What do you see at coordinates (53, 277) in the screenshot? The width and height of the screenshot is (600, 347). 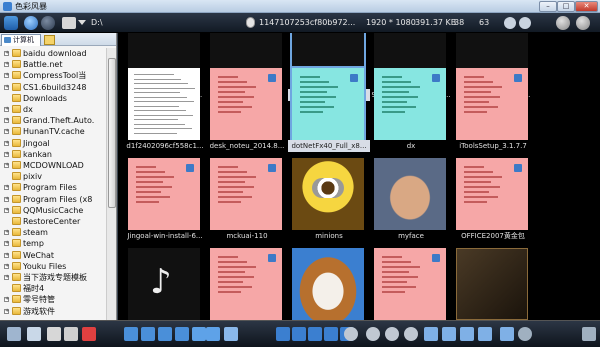 I see `tree-folder-item: + 当下游戏专题模板` at bounding box center [53, 277].